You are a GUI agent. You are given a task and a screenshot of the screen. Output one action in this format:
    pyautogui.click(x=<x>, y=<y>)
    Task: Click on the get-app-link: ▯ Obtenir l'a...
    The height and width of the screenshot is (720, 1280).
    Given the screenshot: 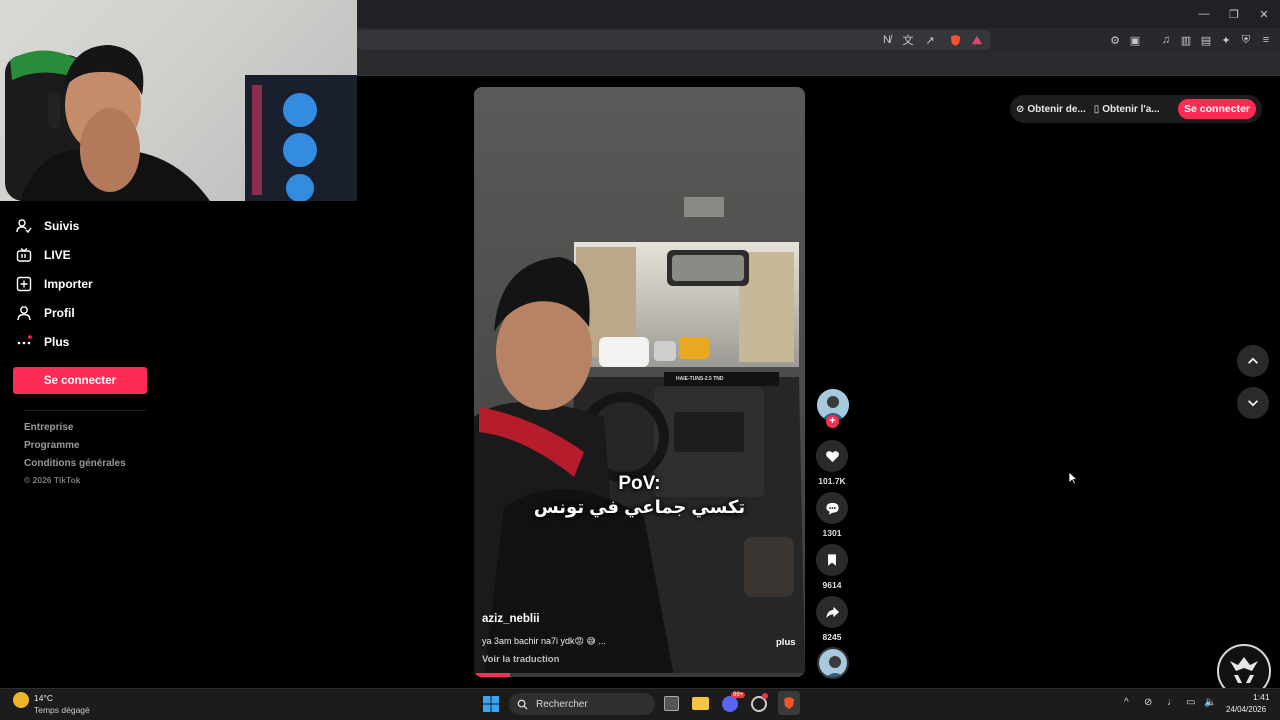 What is the action you would take?
    pyautogui.click(x=1127, y=109)
    